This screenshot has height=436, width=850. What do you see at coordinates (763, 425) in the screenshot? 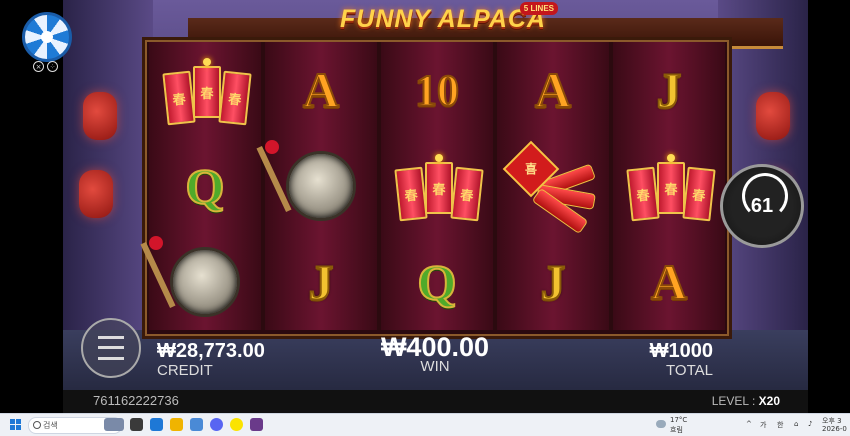
I see `ime-indicator-1: 가` at bounding box center [763, 425].